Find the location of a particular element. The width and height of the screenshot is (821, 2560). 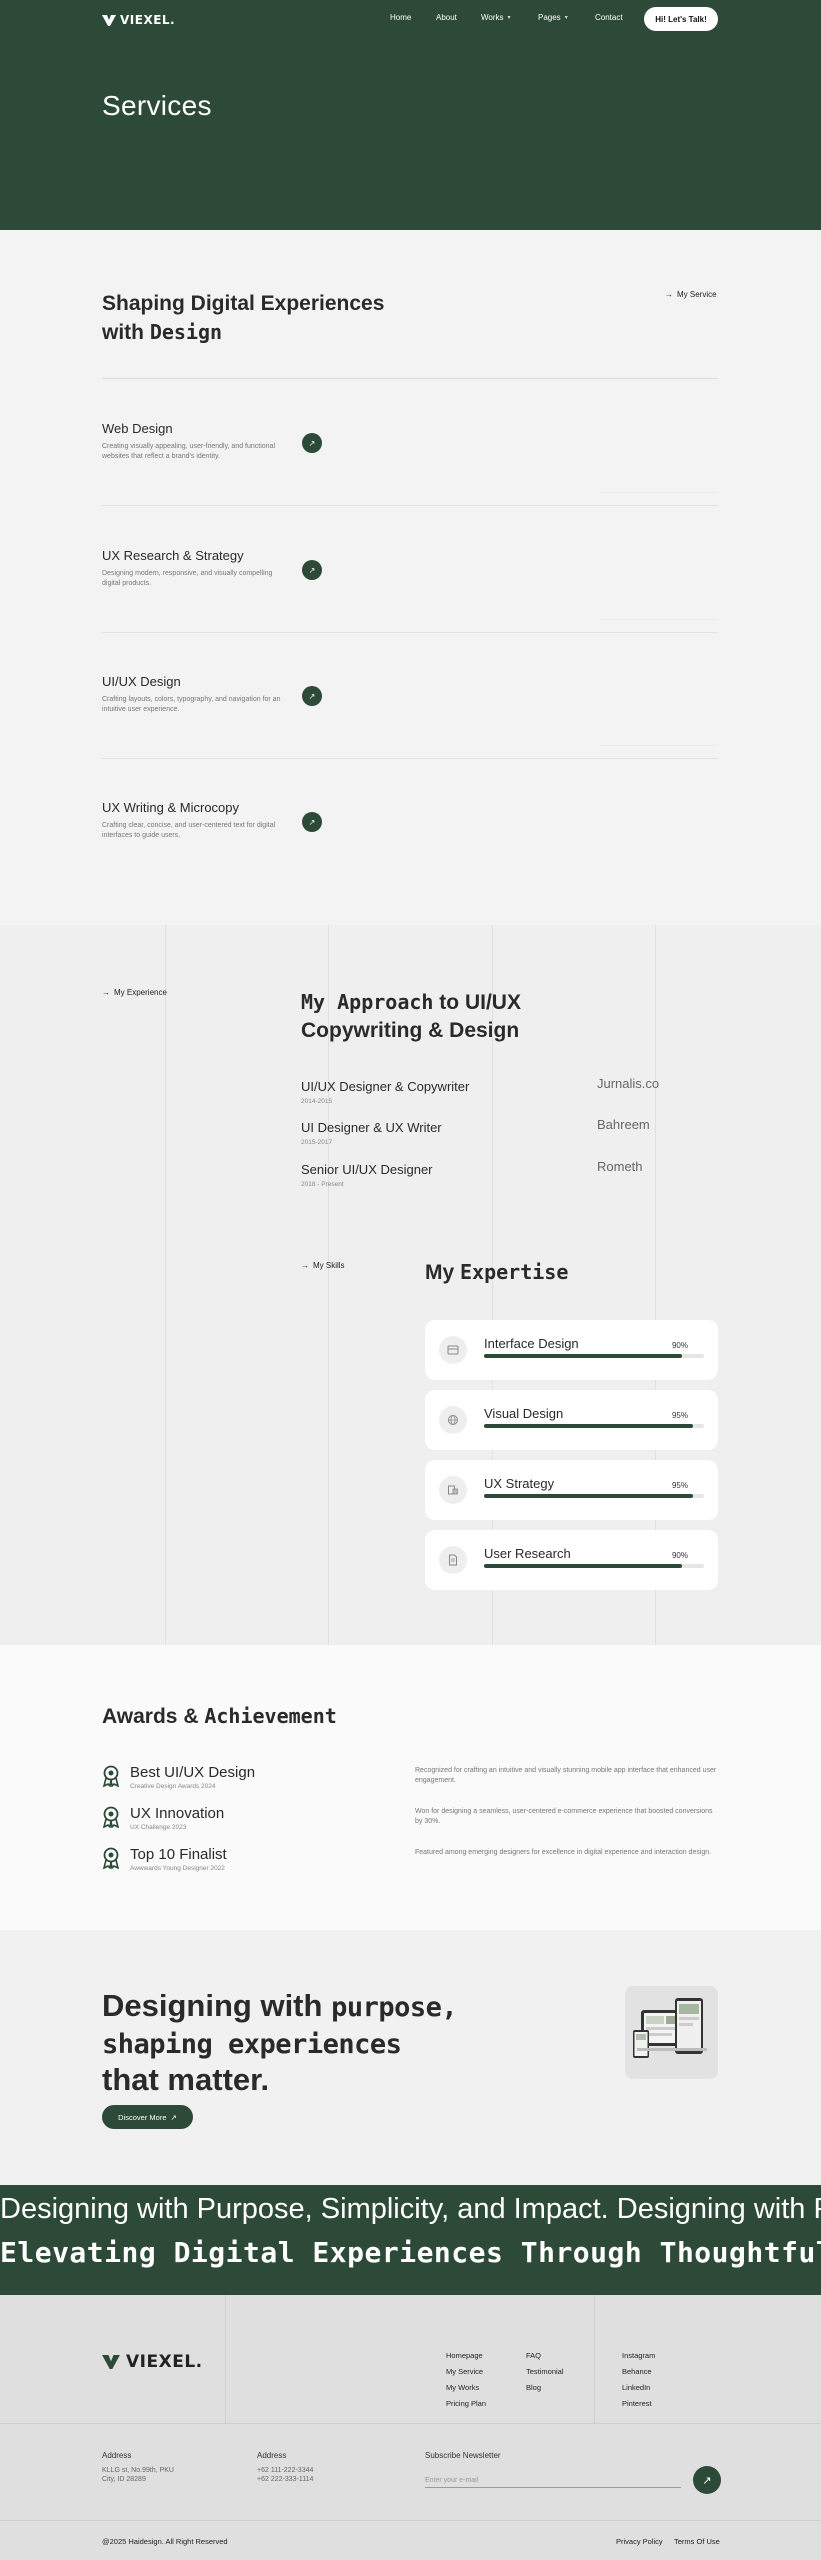

job-company: Bahreem is located at coordinates (623, 1124).